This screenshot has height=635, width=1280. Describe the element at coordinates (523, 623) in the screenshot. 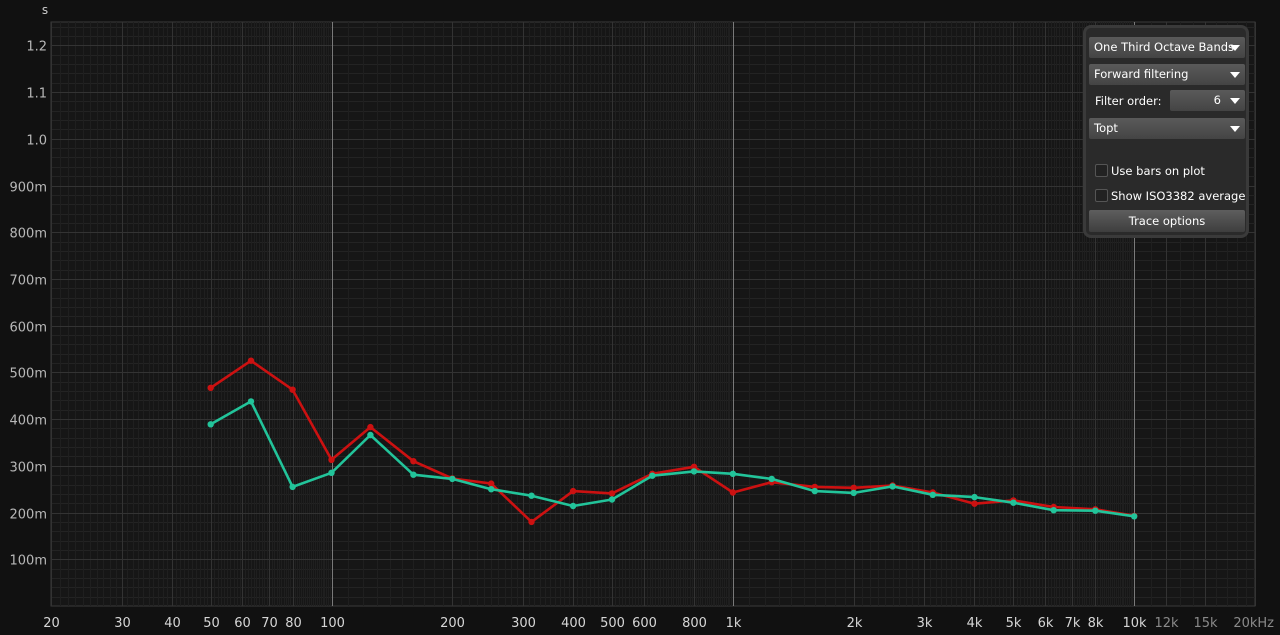

I see `x-tick-label: 300` at that location.